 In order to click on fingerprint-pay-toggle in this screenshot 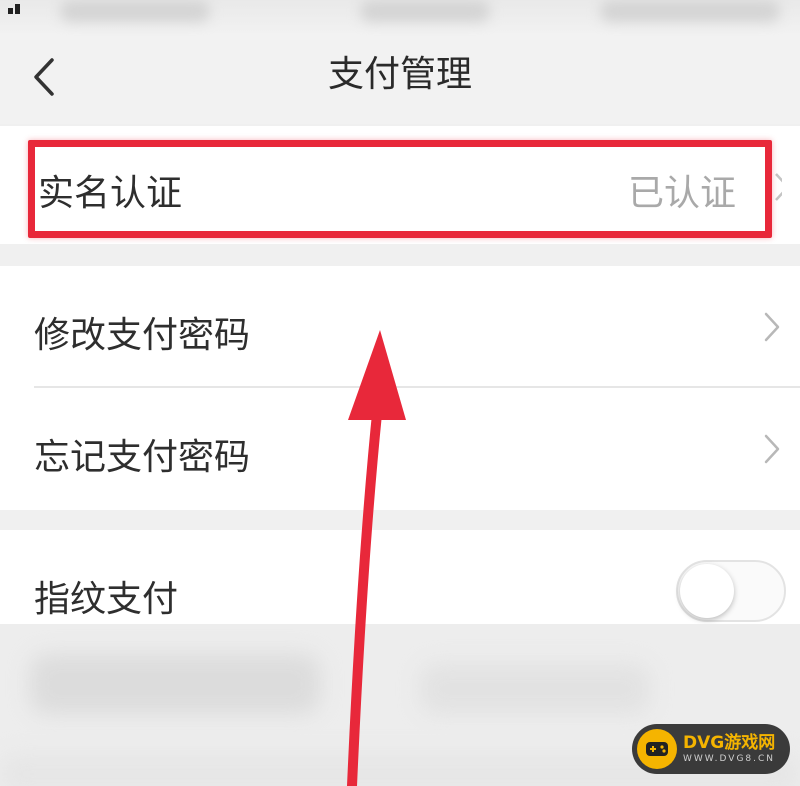, I will do `click(731, 591)`.